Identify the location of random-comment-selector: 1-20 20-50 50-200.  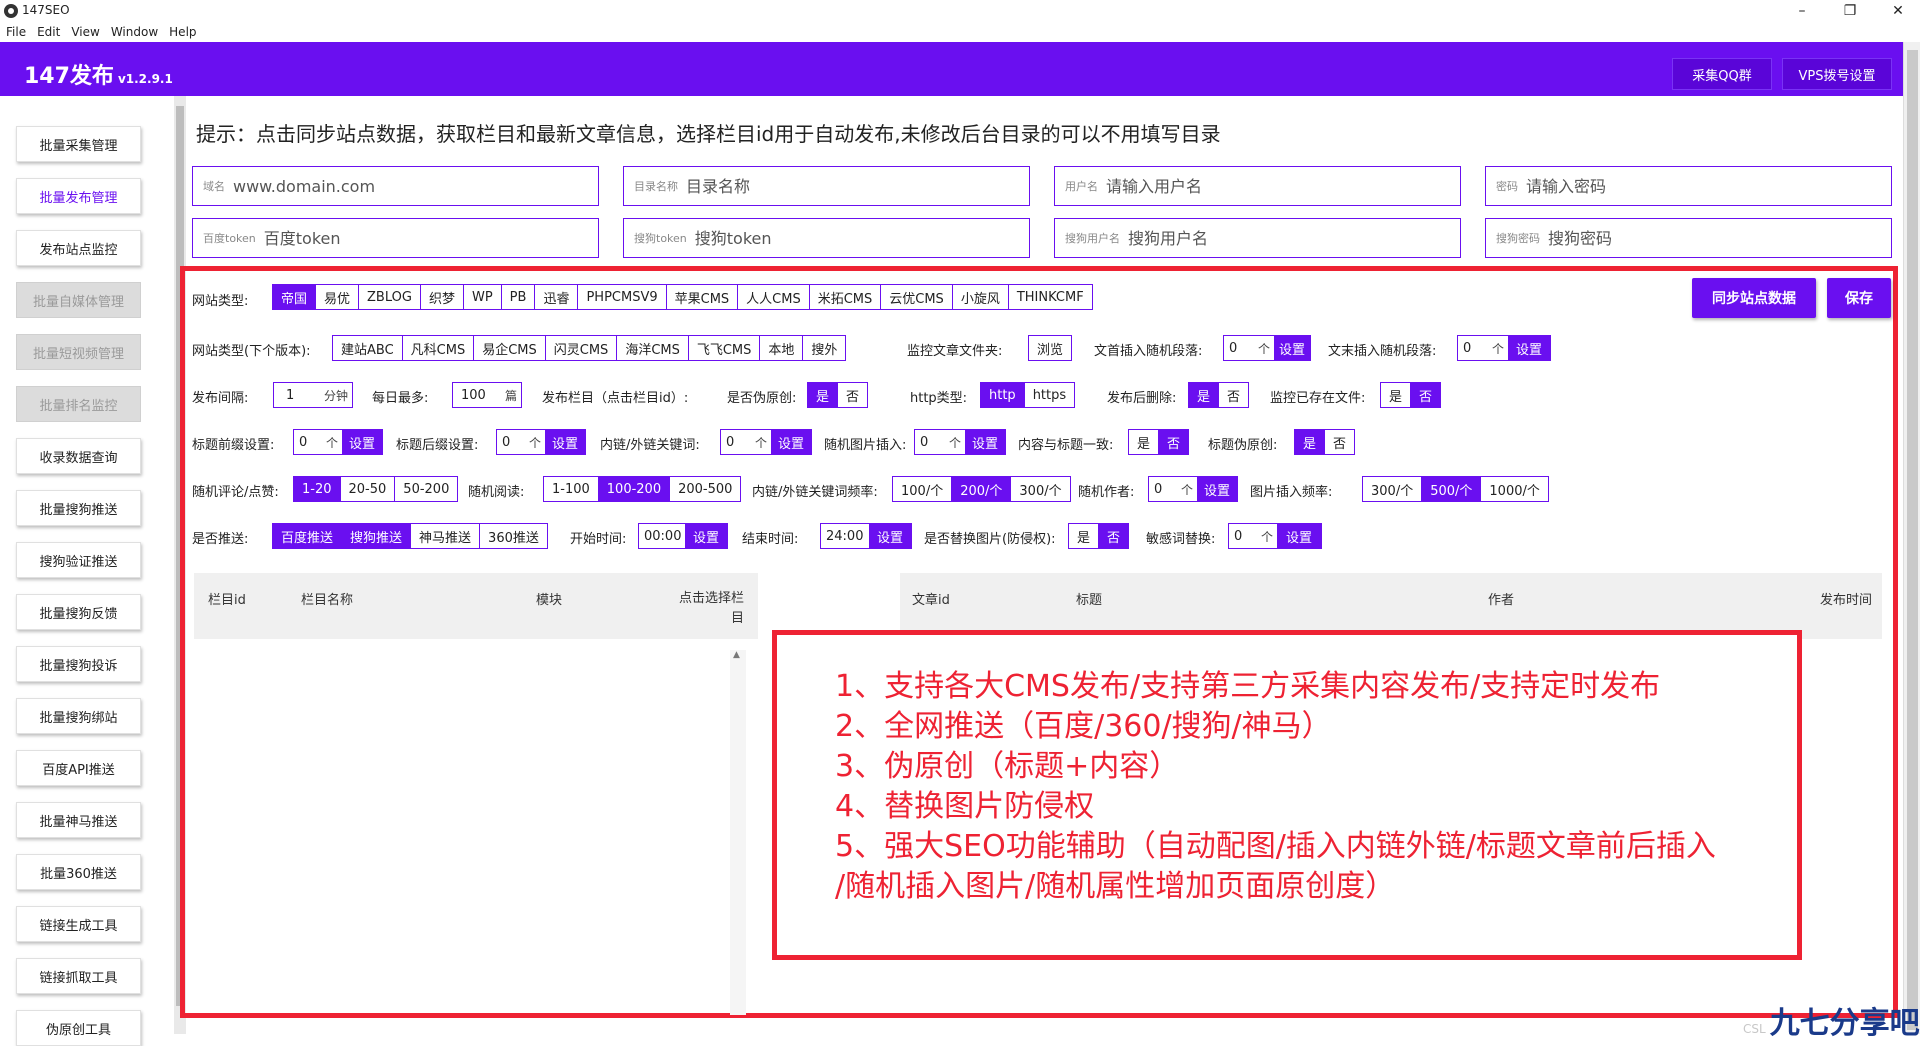
(376, 489).